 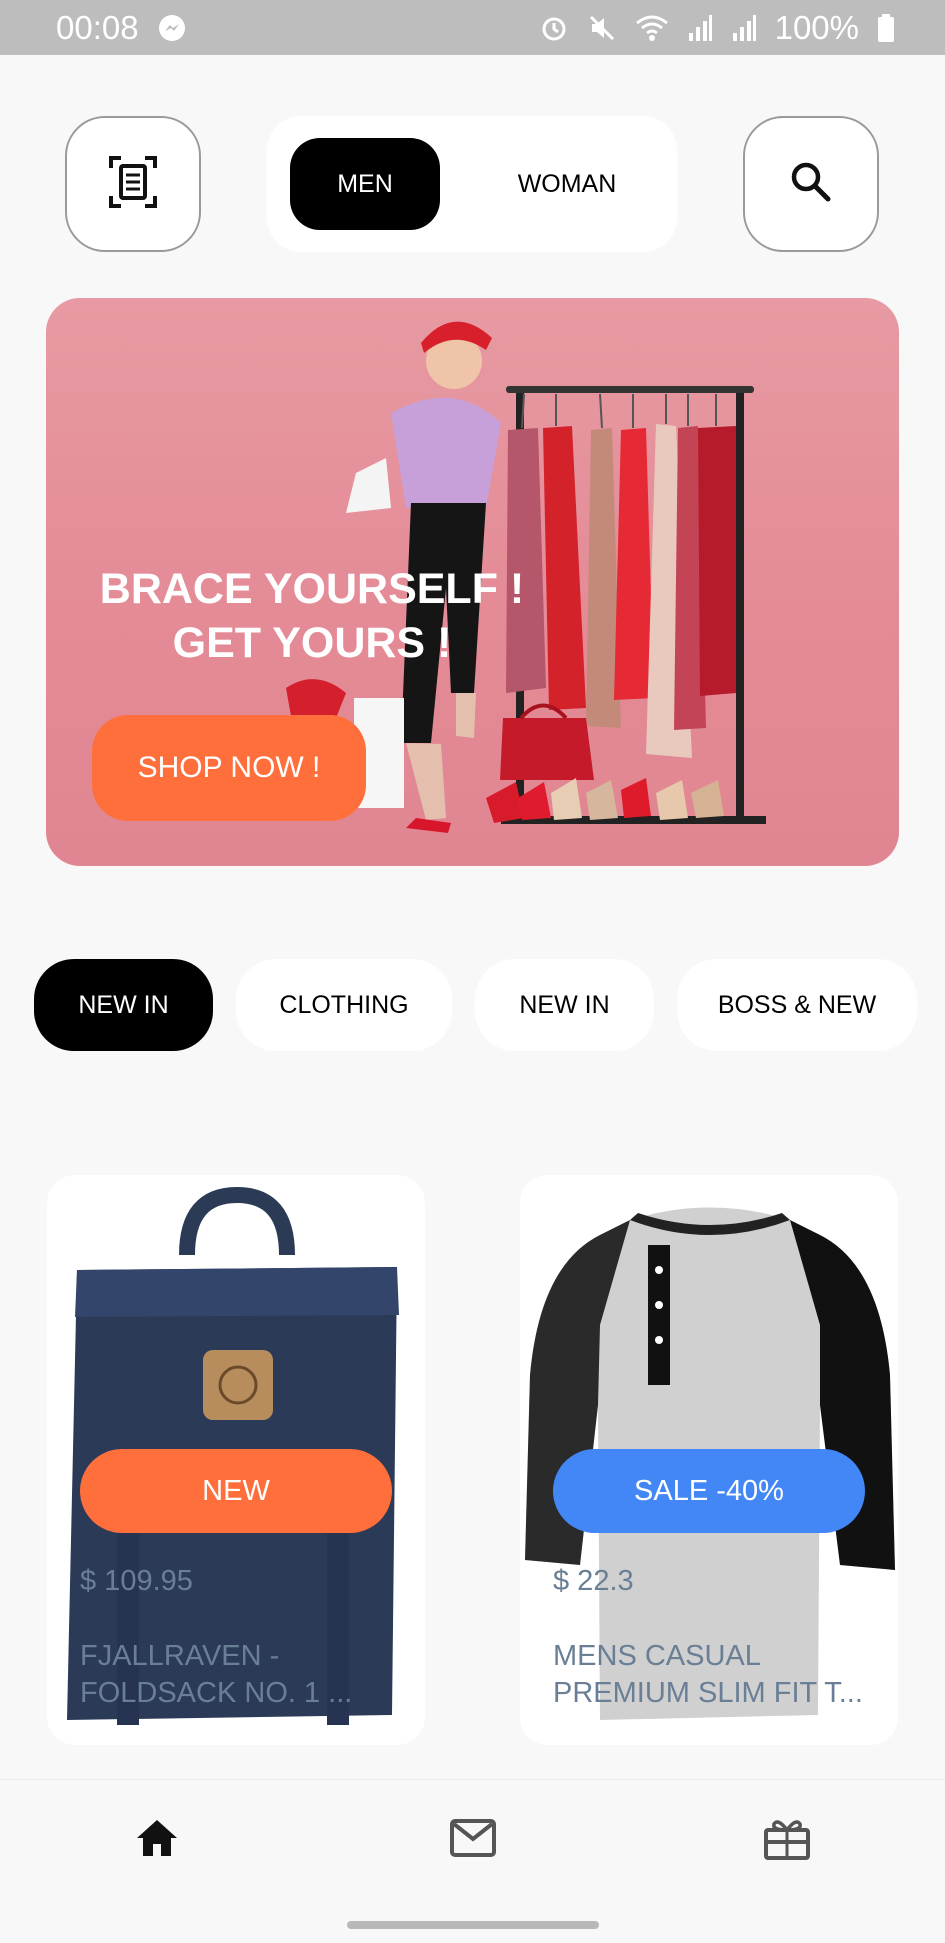 What do you see at coordinates (365, 184) in the screenshot?
I see `tab-men: MEN` at bounding box center [365, 184].